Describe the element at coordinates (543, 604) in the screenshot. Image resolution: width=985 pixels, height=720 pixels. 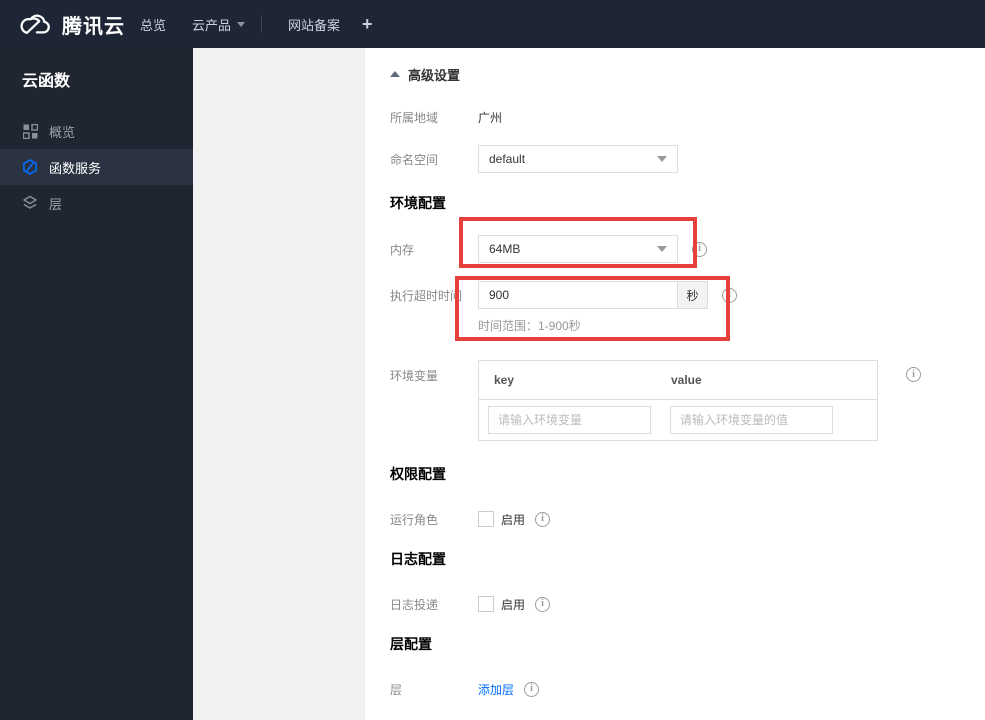
I see `log-delivery-info-icon: i` at that location.